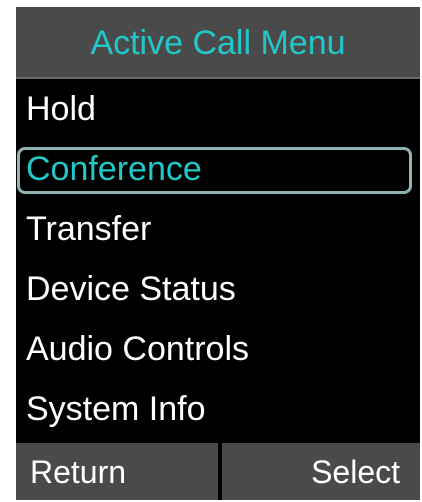 This screenshot has width=422, height=502. I want to click on menu-title: Active Call Menu, so click(218, 43).